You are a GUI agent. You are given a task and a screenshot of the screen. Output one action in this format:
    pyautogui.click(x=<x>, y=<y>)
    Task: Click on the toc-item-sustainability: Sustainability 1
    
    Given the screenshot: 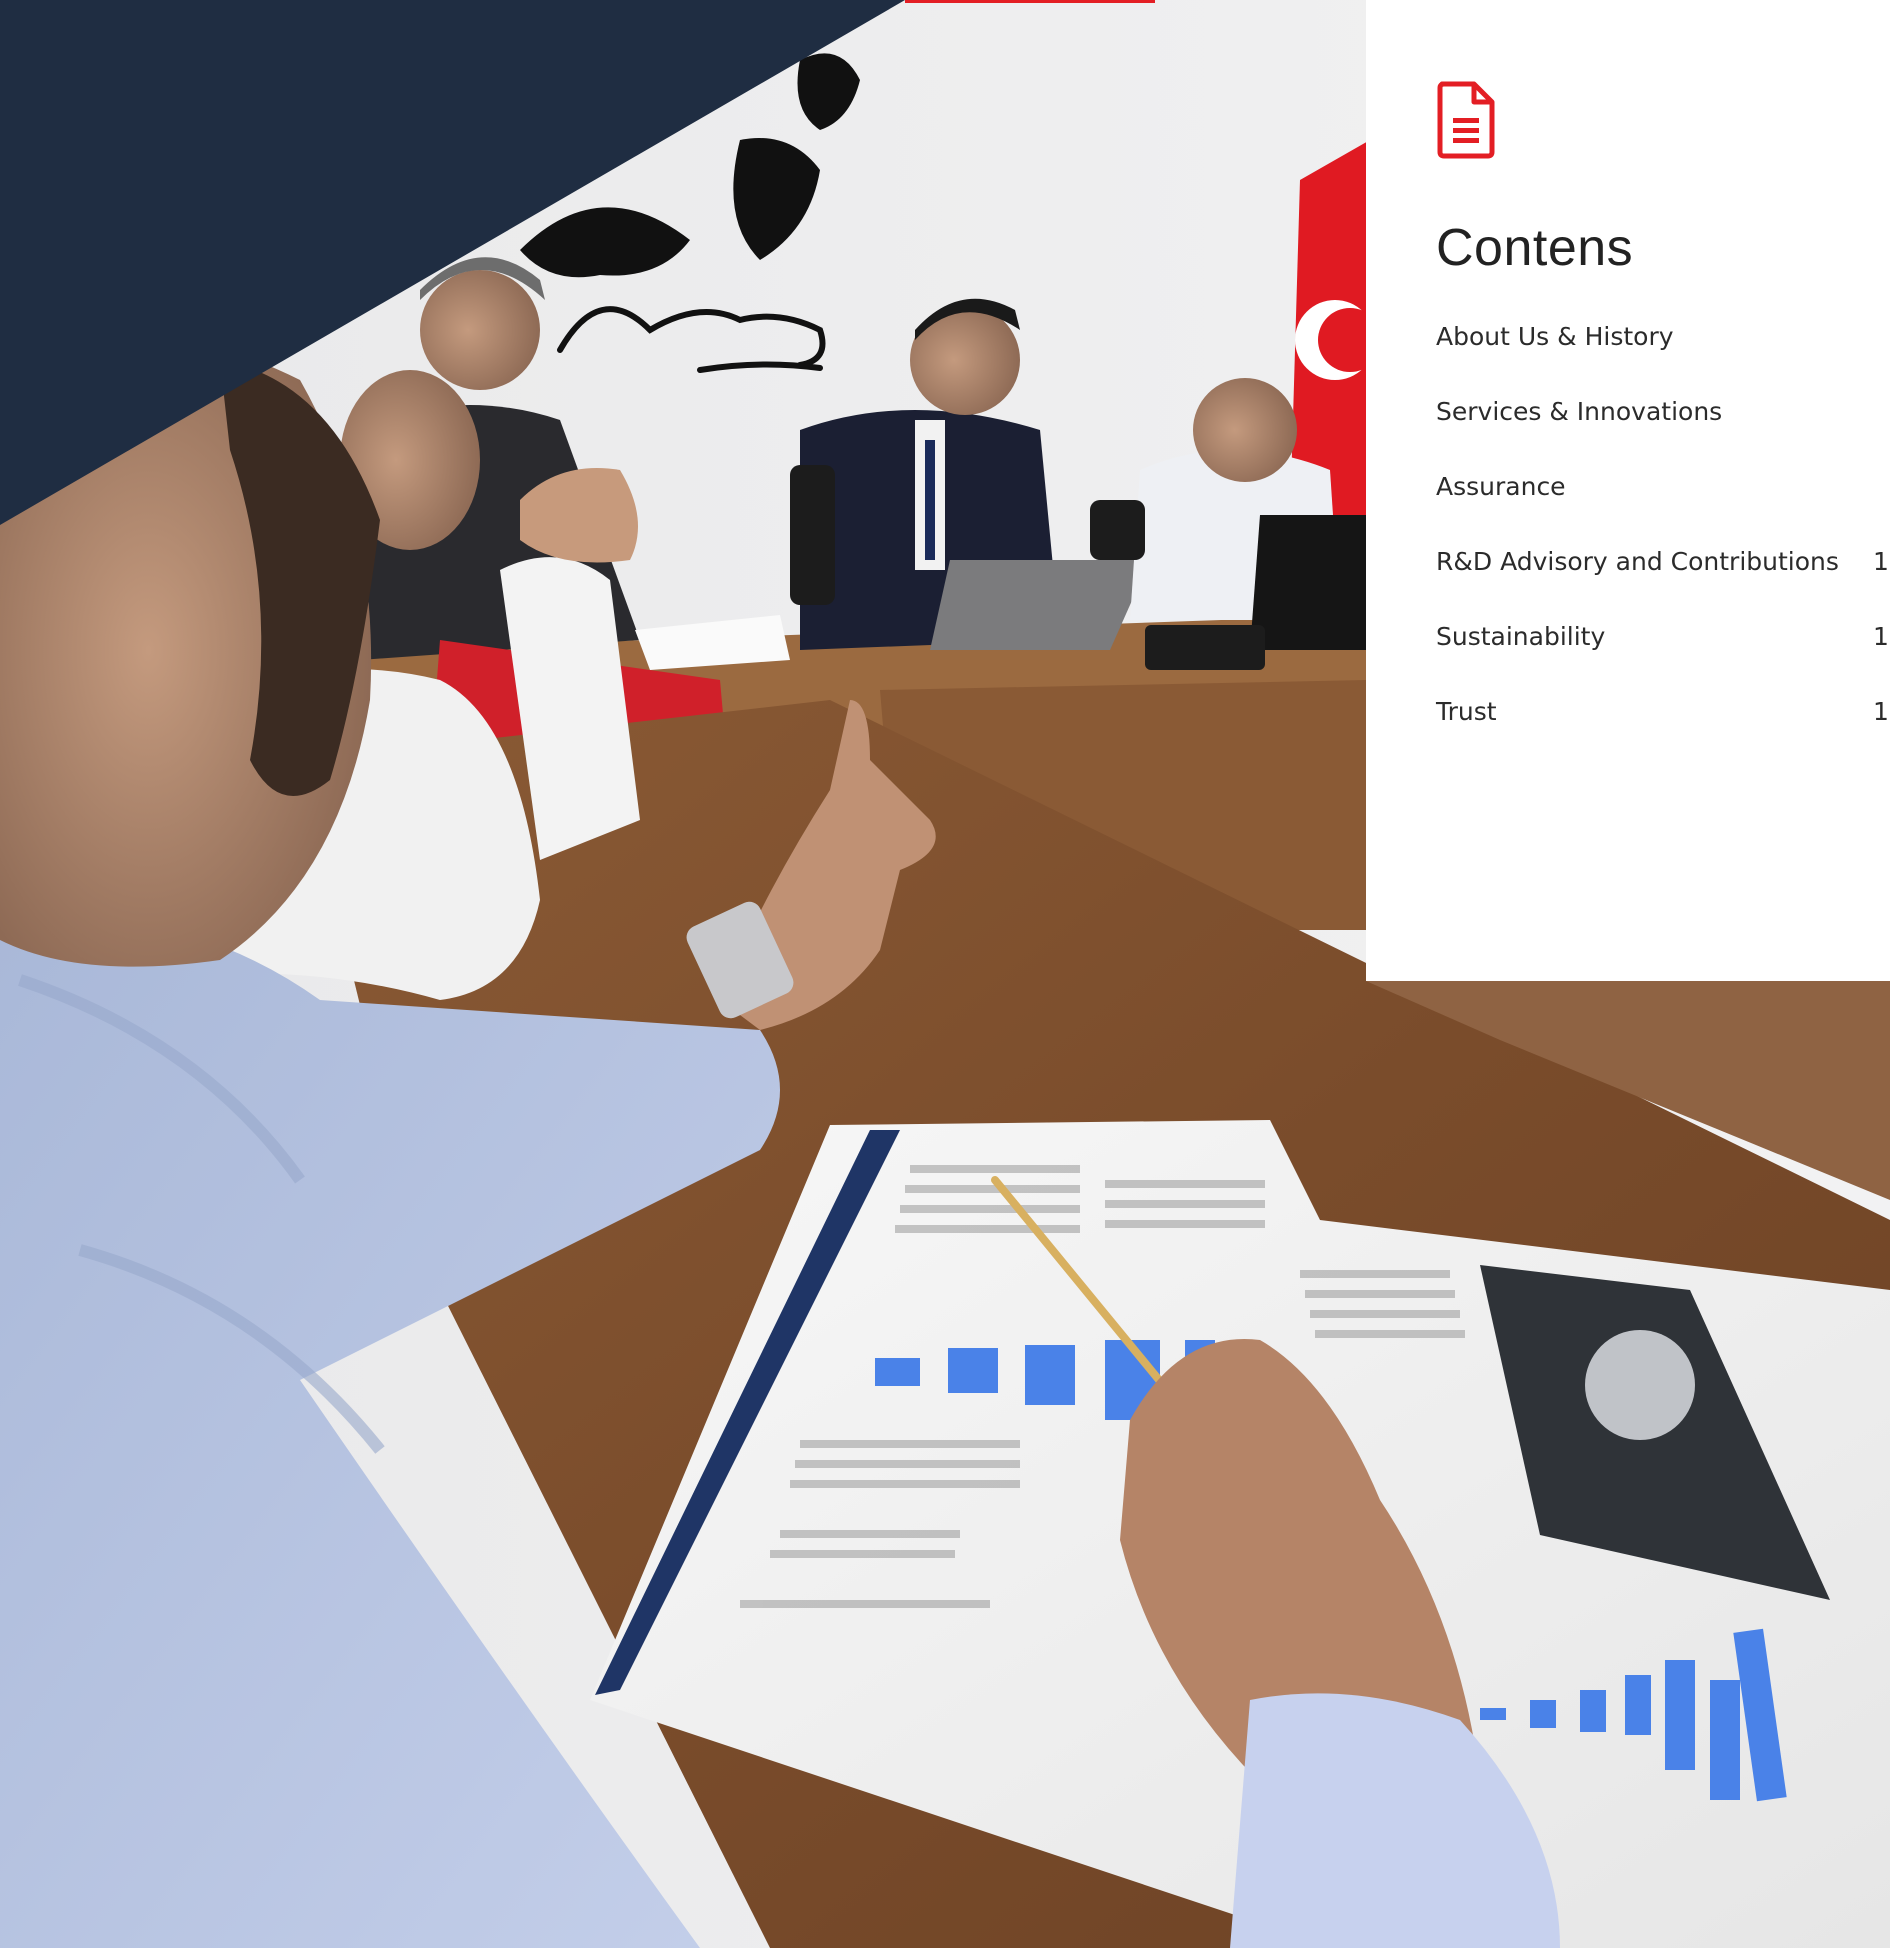 What is the action you would take?
    pyautogui.click(x=1663, y=659)
    